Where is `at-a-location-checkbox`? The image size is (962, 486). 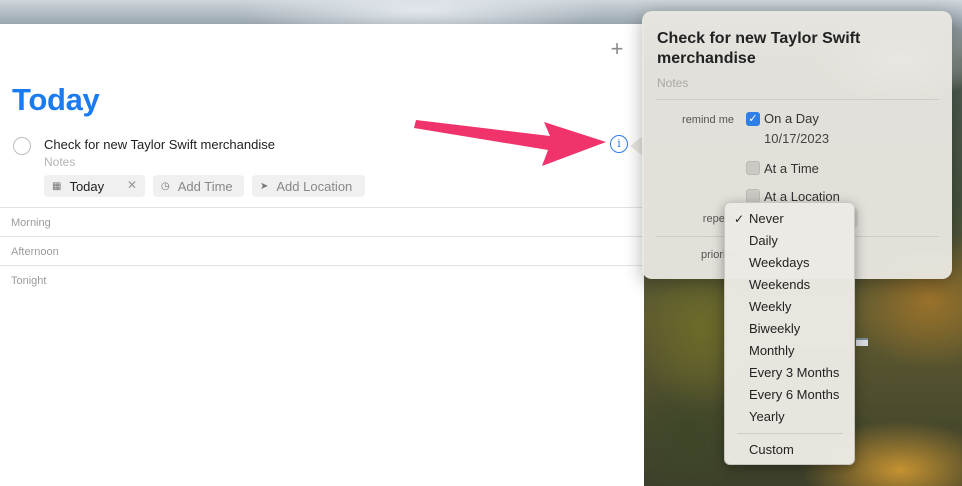
at-a-location-checkbox is located at coordinates (753, 196).